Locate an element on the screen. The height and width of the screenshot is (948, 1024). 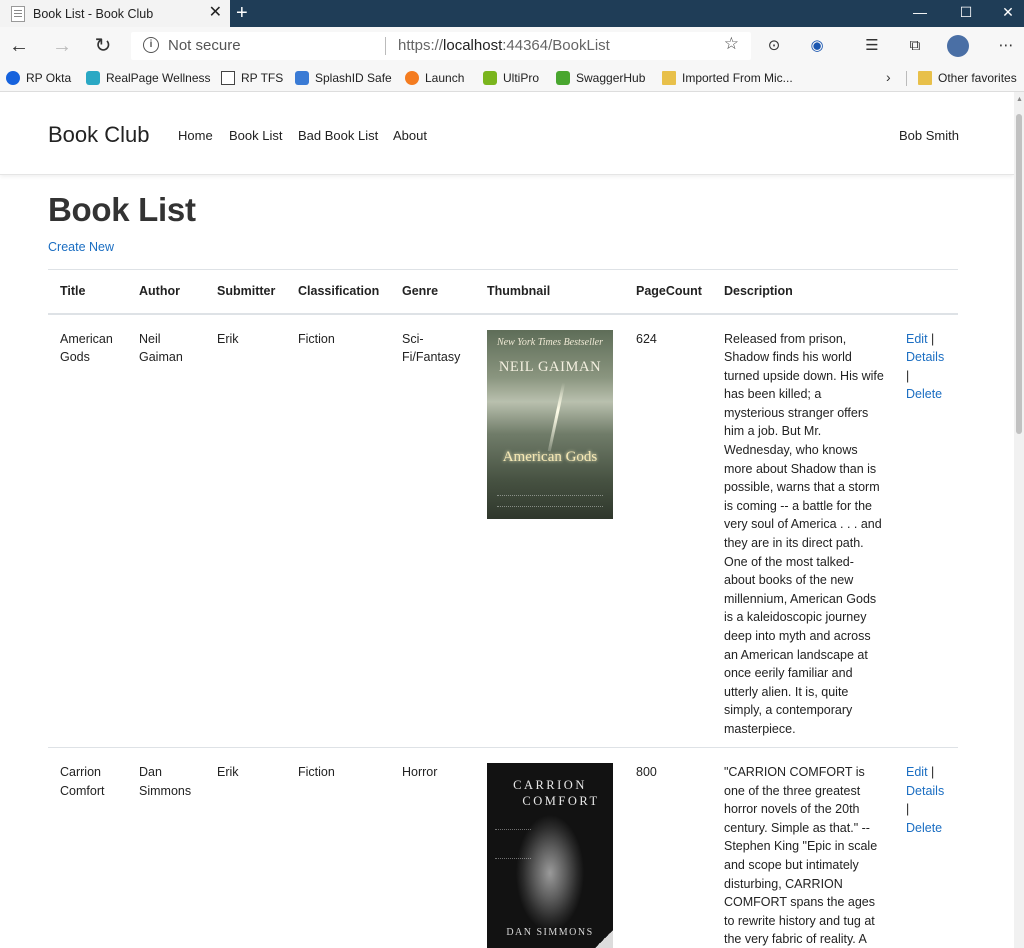
cover-lightning is located at coordinates (556, 416).